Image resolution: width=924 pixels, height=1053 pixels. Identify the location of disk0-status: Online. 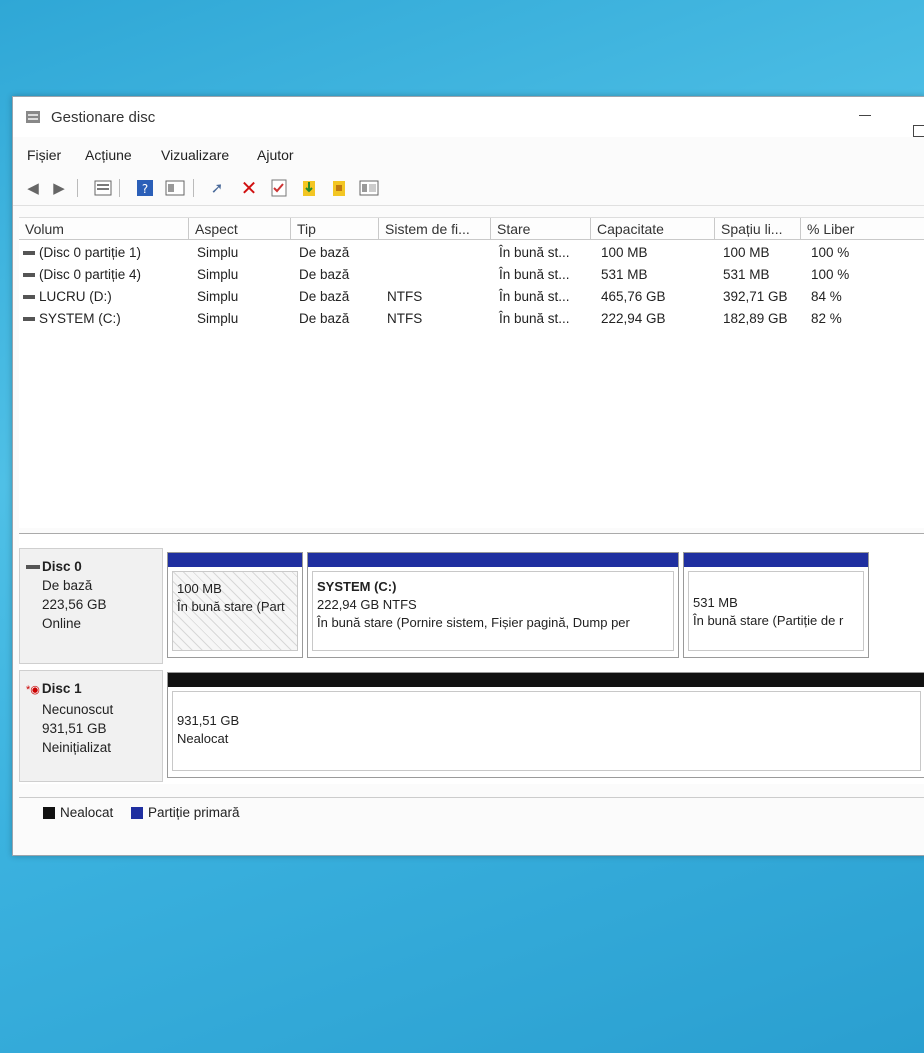
(62, 623).